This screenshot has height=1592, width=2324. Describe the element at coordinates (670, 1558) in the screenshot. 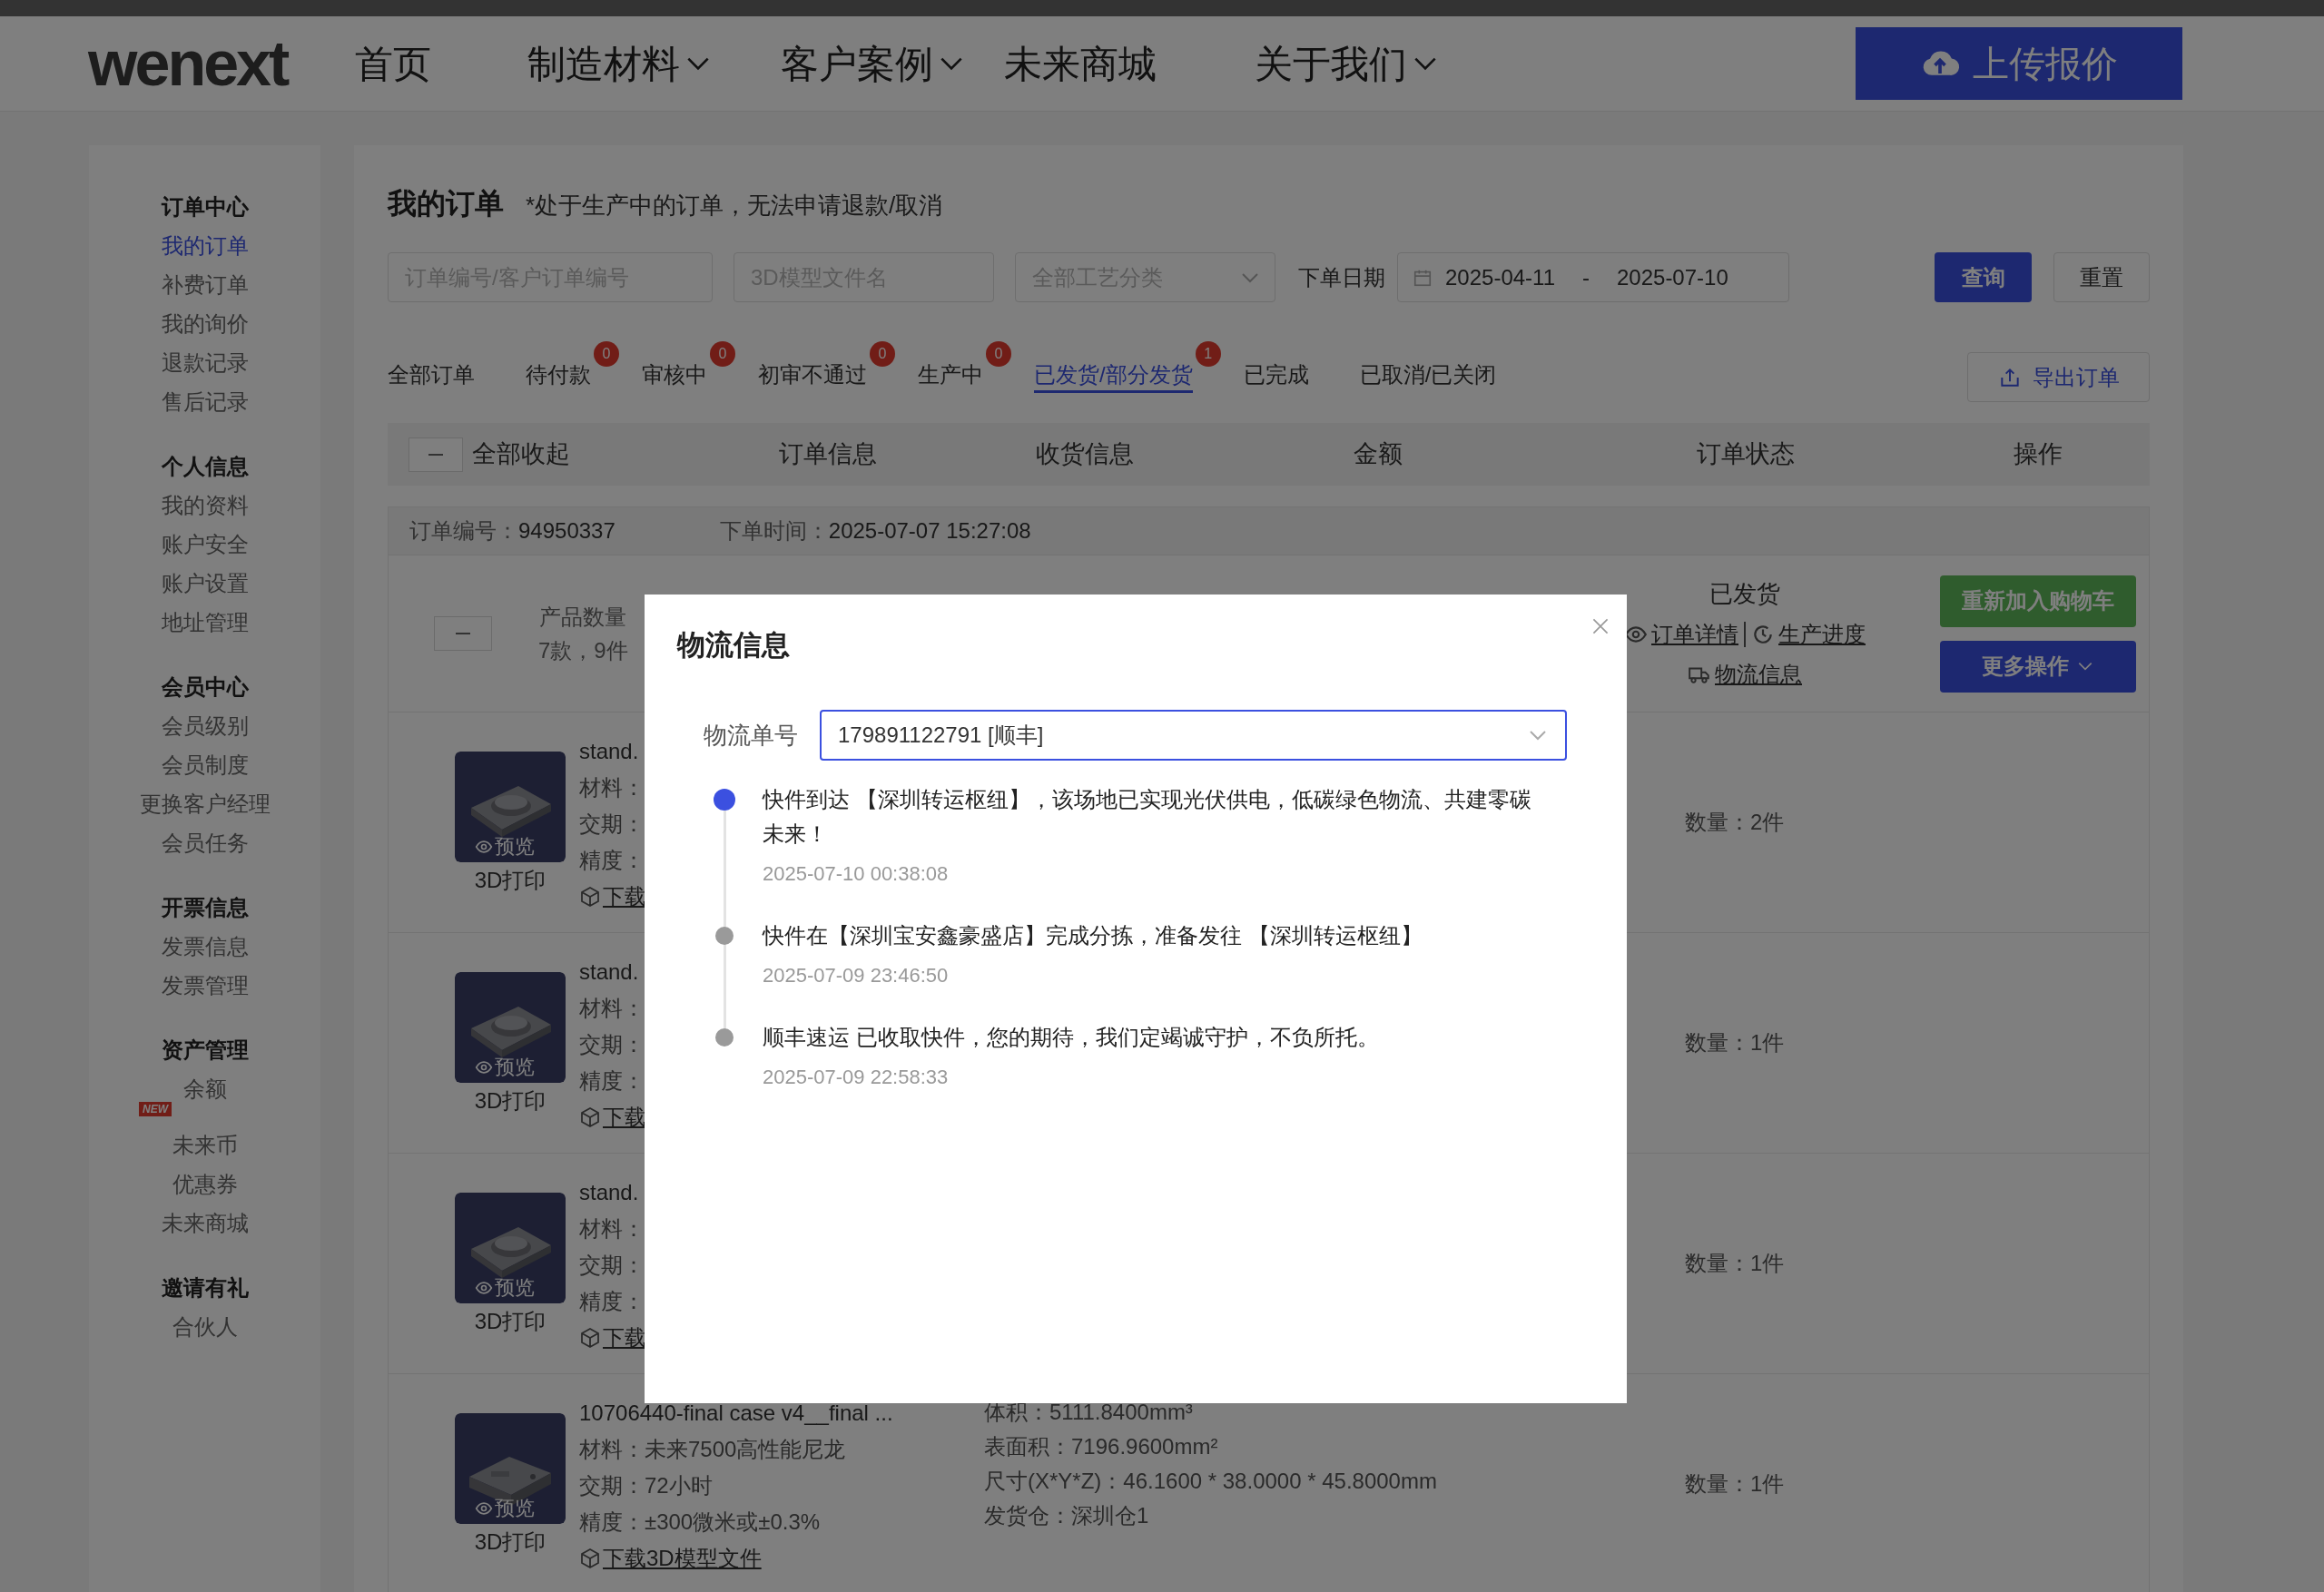

I see `download-link: 下载3D模型文件` at that location.